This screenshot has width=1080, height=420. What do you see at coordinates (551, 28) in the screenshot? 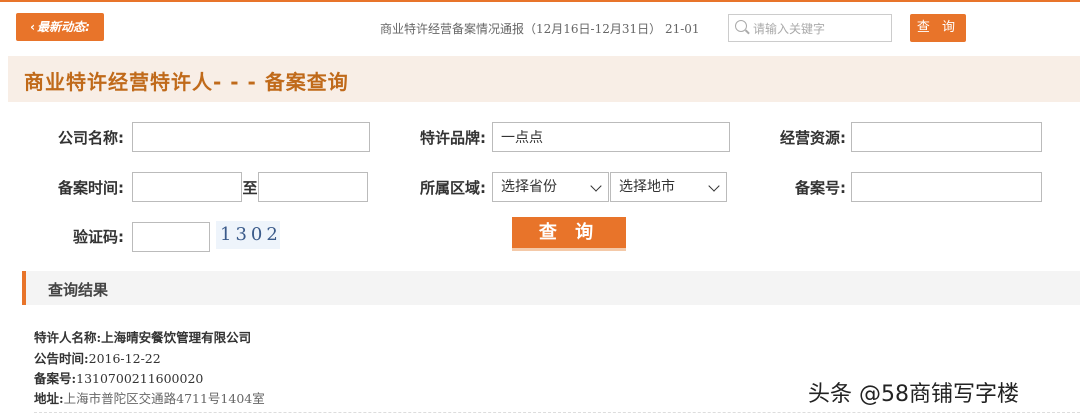
I see `news-ticker: 商业特许经营备案情况通报（12月16日-12月31日） 21-01` at bounding box center [551, 28].